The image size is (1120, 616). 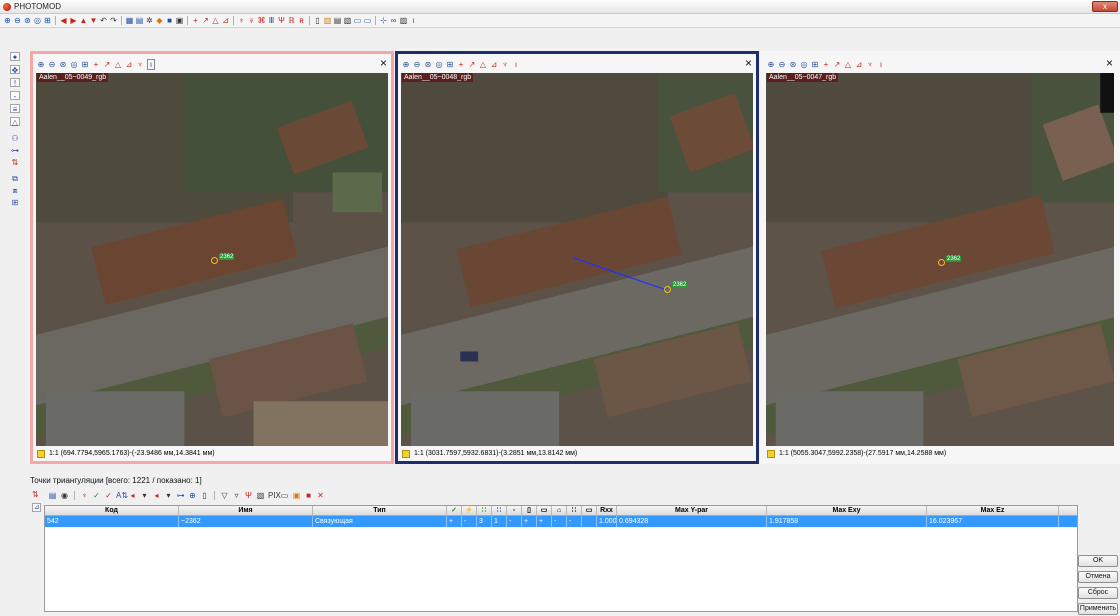 I want to click on paste-icon: ⧈, so click(x=15, y=190).